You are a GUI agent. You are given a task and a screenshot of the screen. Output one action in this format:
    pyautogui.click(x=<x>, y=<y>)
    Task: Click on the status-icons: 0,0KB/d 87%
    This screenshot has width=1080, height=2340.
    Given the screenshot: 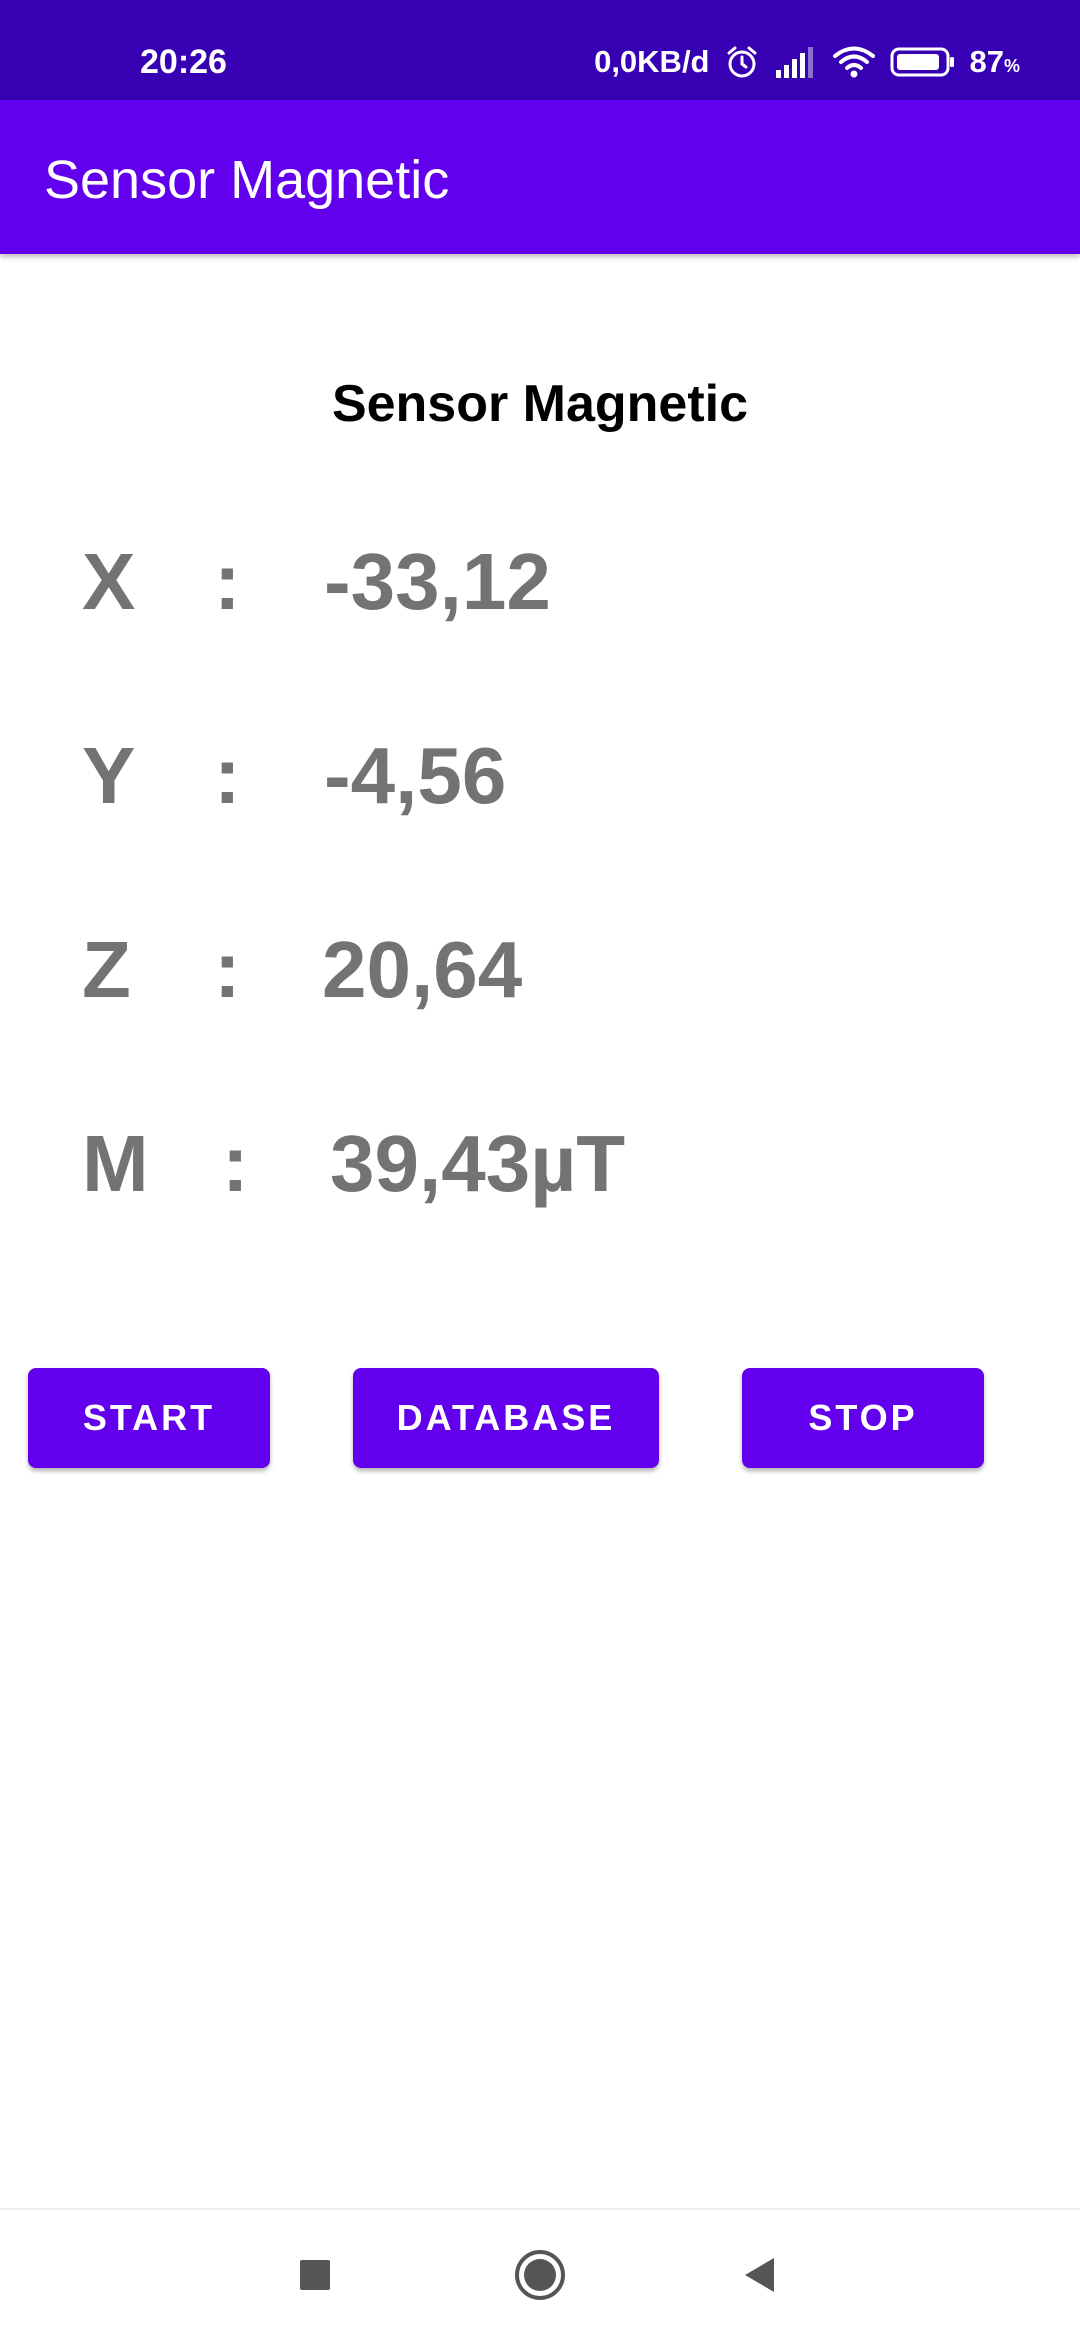 What is the action you would take?
    pyautogui.click(x=807, y=62)
    